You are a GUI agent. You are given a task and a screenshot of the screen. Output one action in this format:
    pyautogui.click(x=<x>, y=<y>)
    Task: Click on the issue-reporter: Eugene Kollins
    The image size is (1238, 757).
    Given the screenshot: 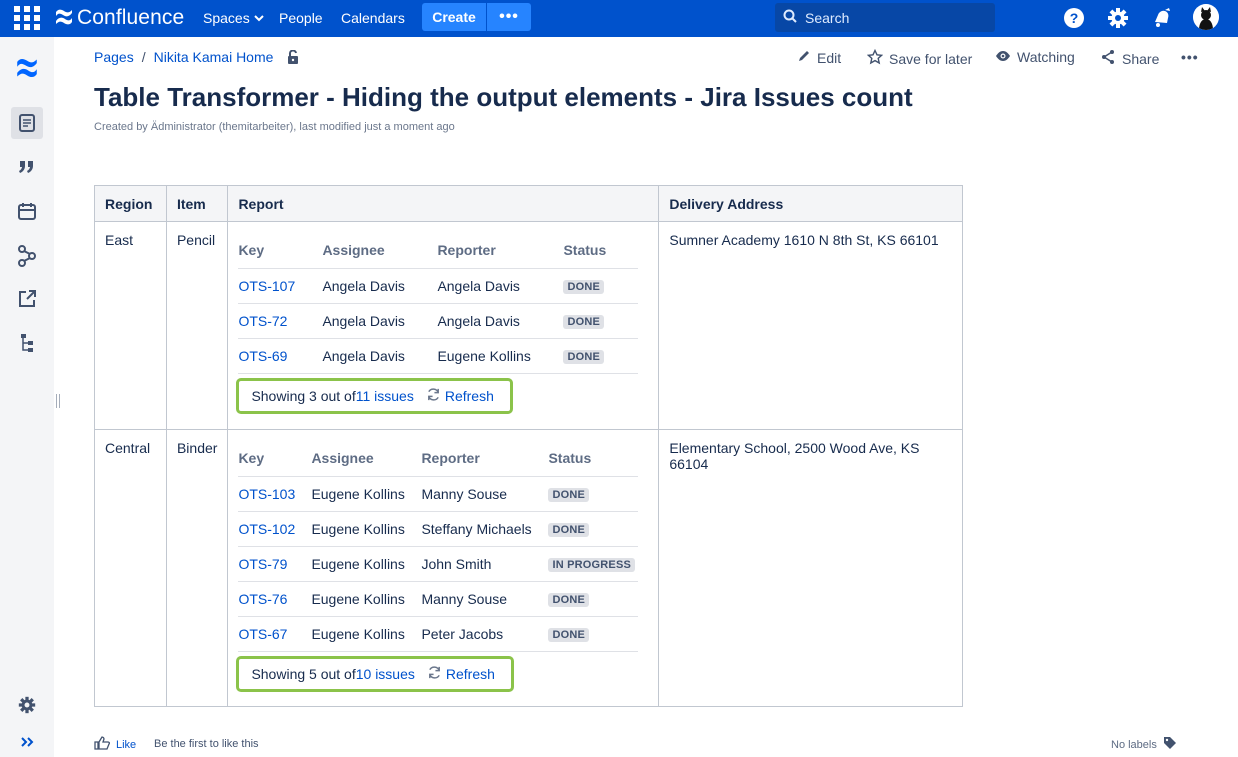 What is the action you would take?
    pyautogui.click(x=500, y=356)
    